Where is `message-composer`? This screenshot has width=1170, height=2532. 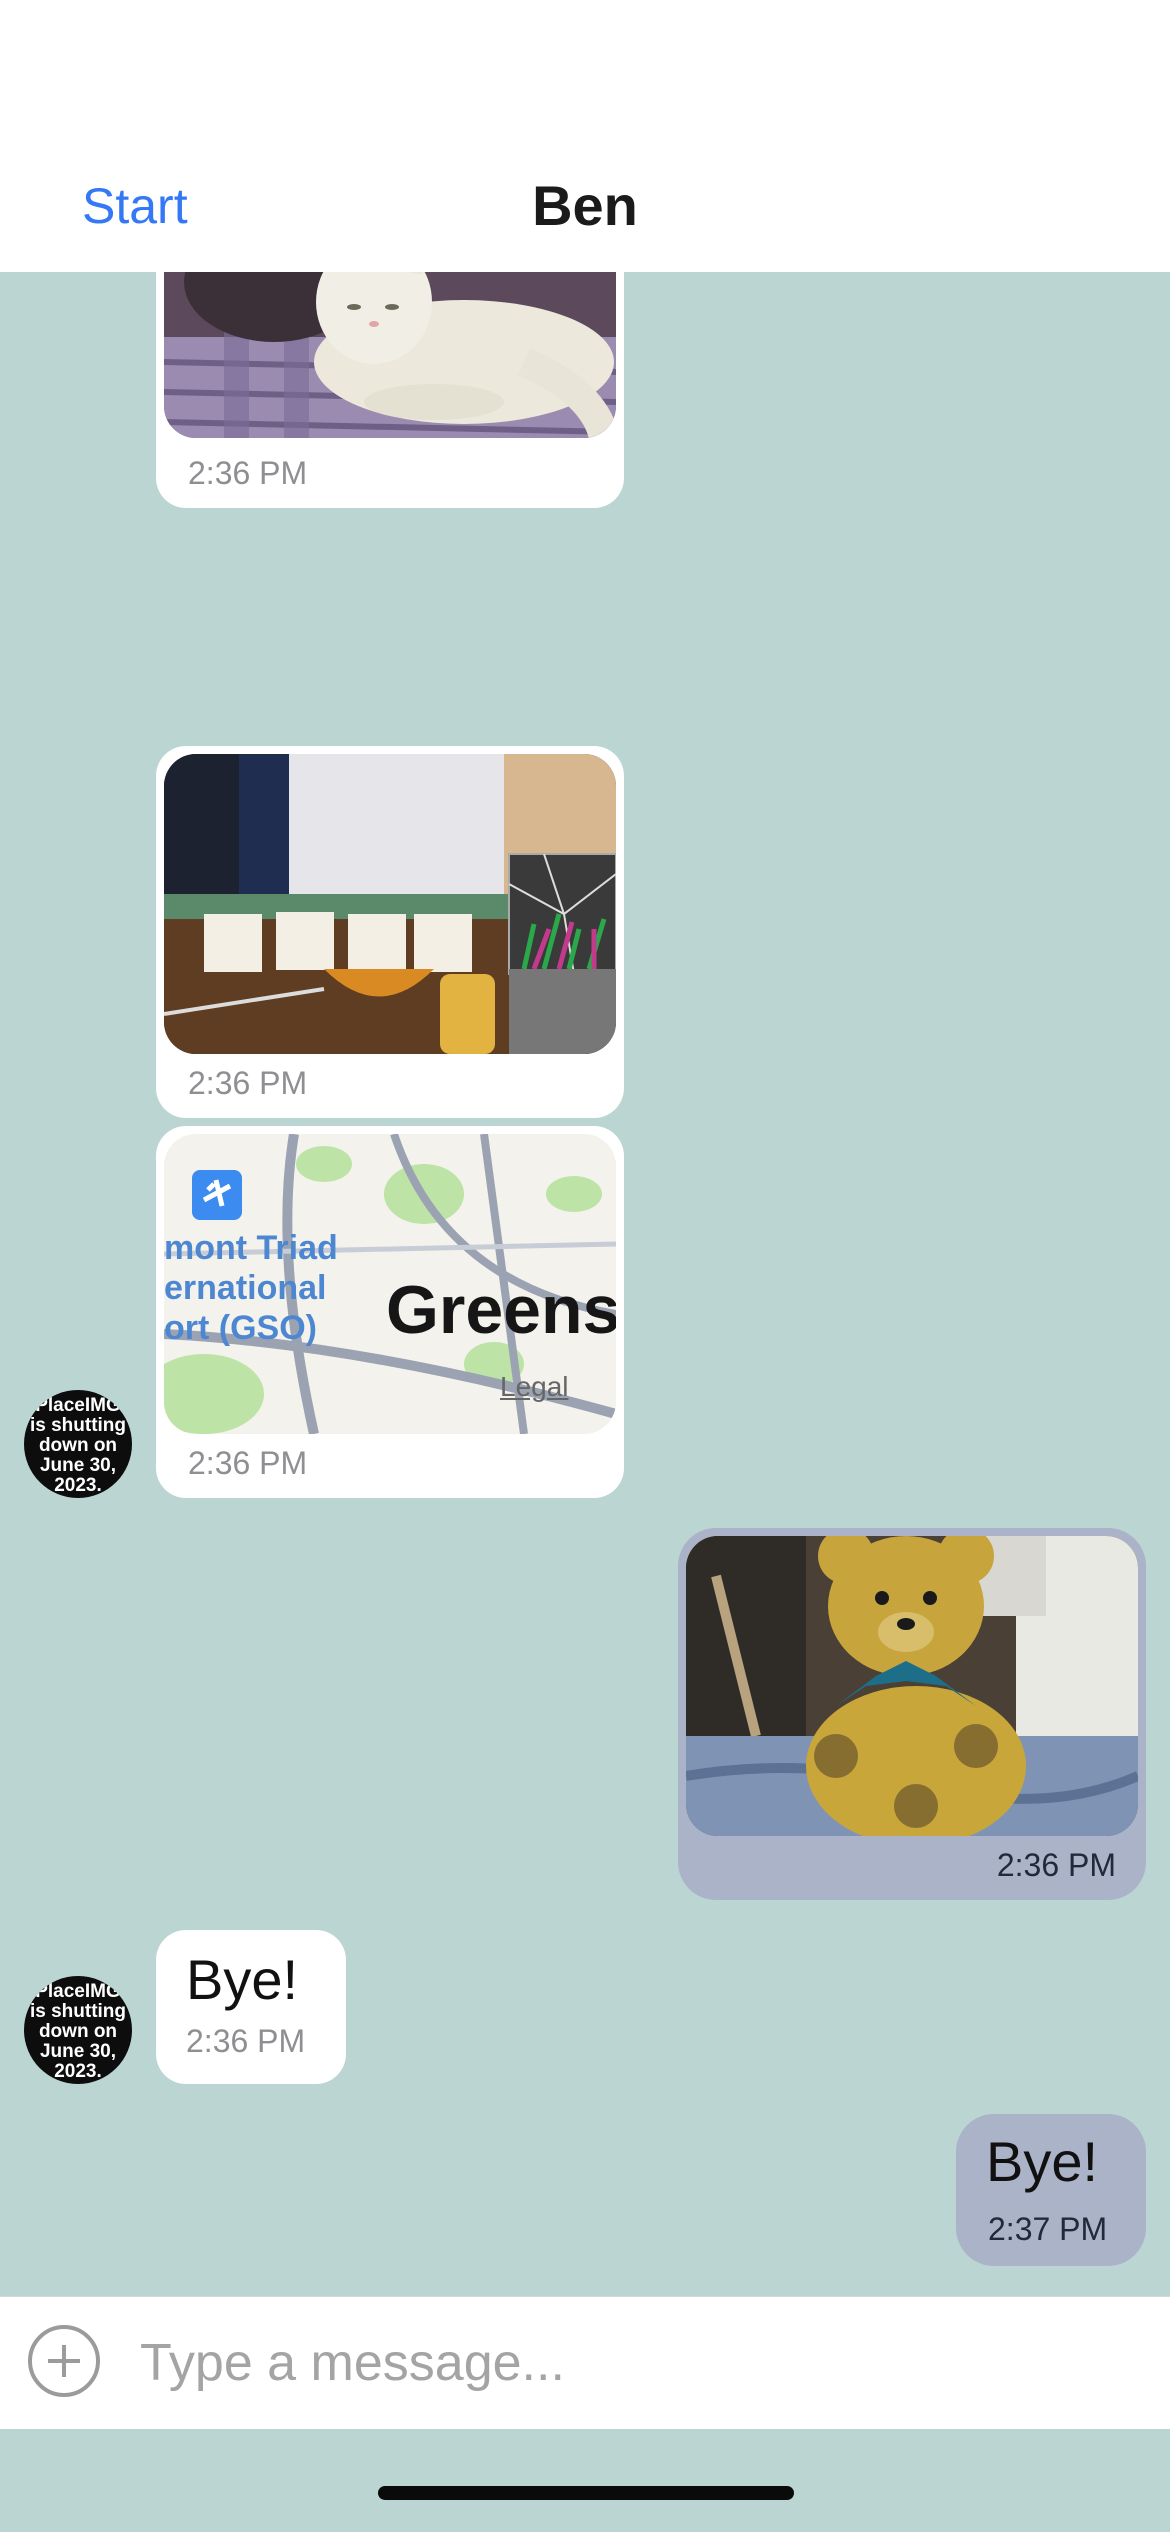
message-composer is located at coordinates (585, 2362).